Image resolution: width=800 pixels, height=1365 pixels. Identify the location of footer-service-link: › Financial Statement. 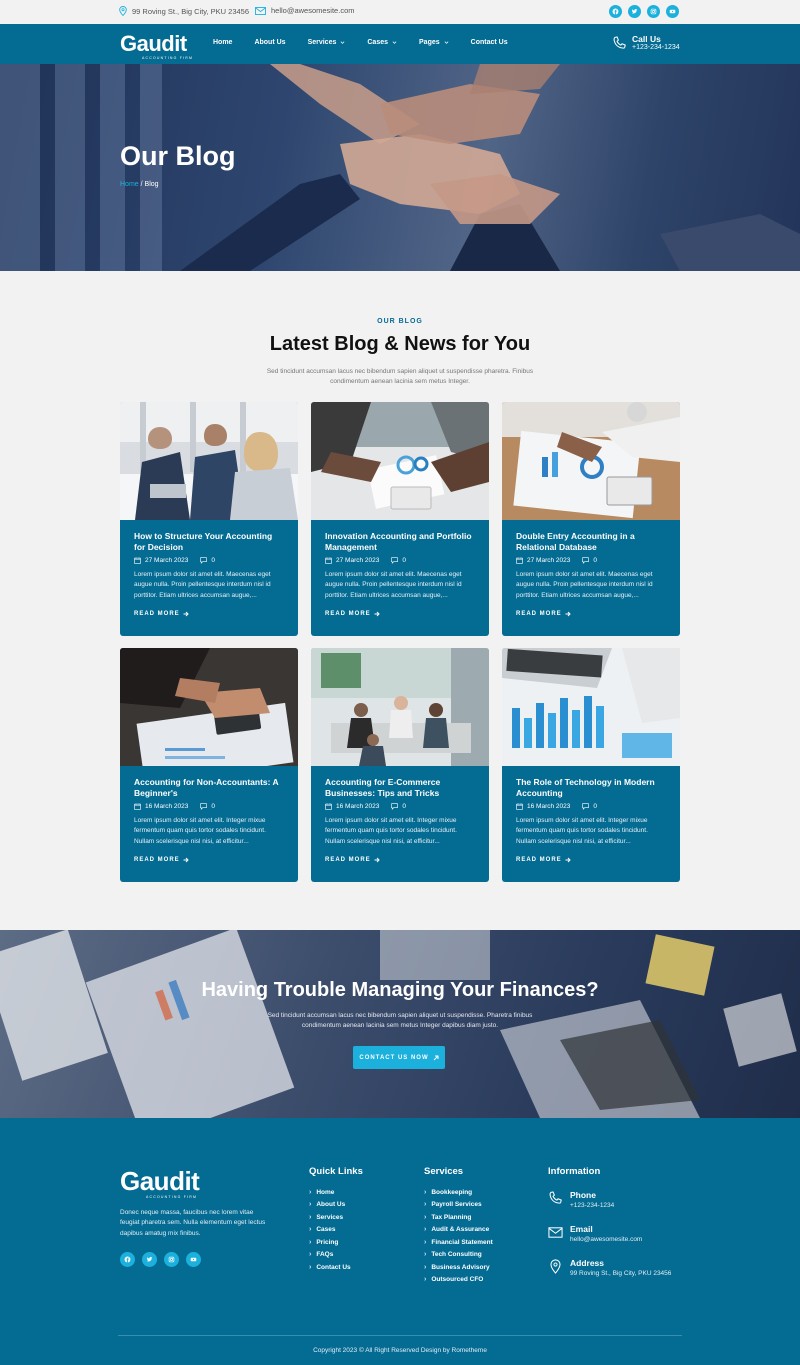
(458, 1242).